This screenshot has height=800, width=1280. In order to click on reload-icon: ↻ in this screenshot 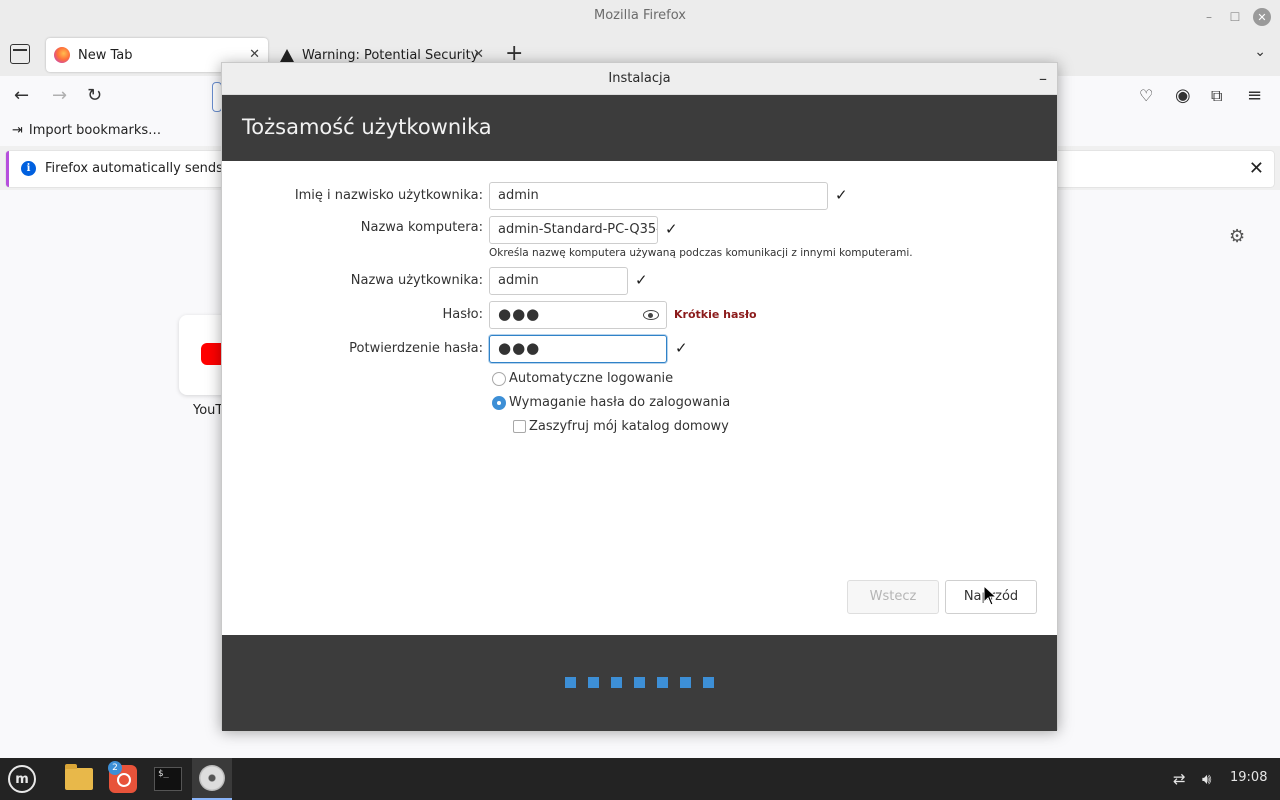, I will do `click(94, 96)`.